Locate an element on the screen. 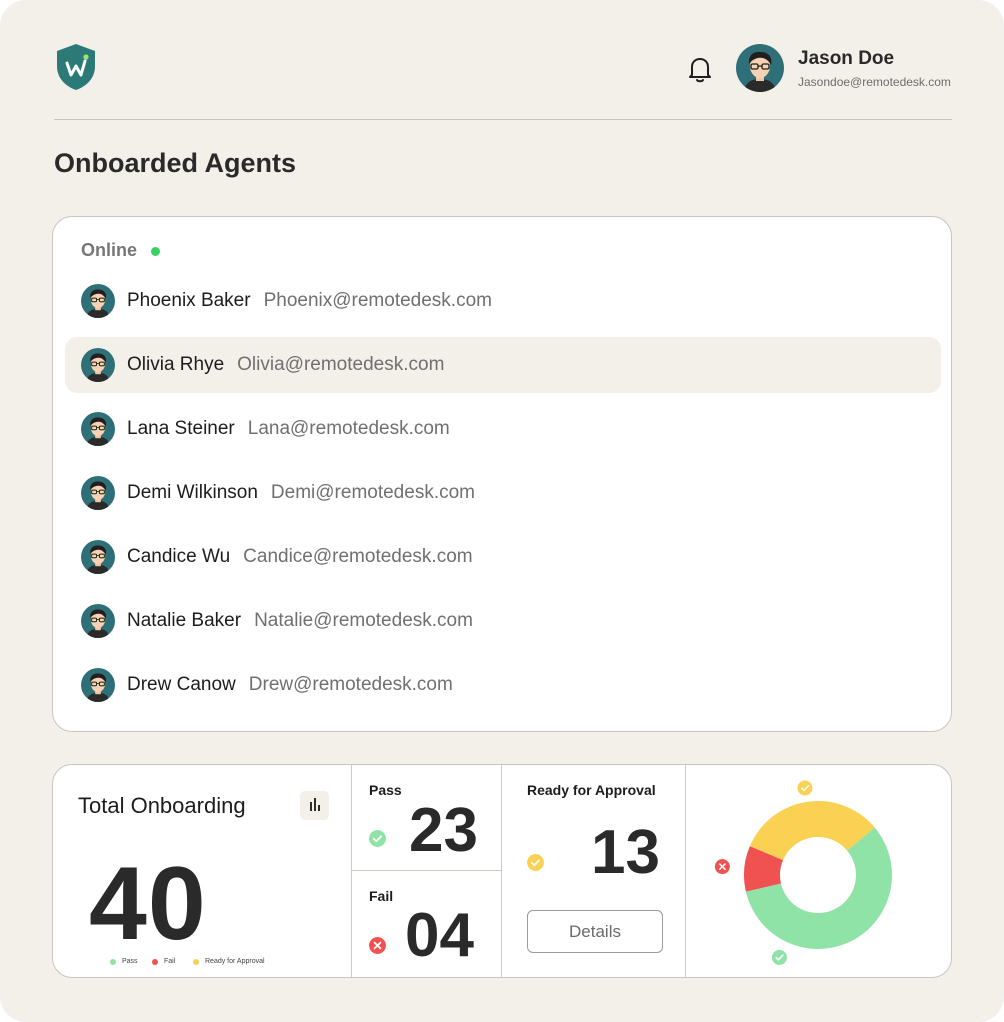 This screenshot has height=1022, width=1004. legend-label-ready: Ready for Approval is located at coordinates (235, 961).